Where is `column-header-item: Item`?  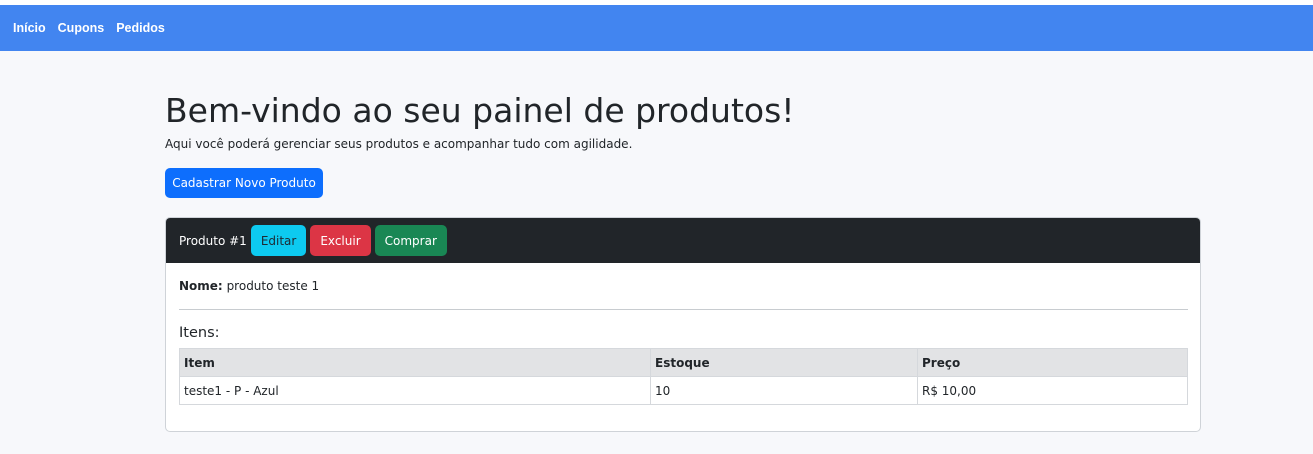
column-header-item: Item is located at coordinates (415, 362).